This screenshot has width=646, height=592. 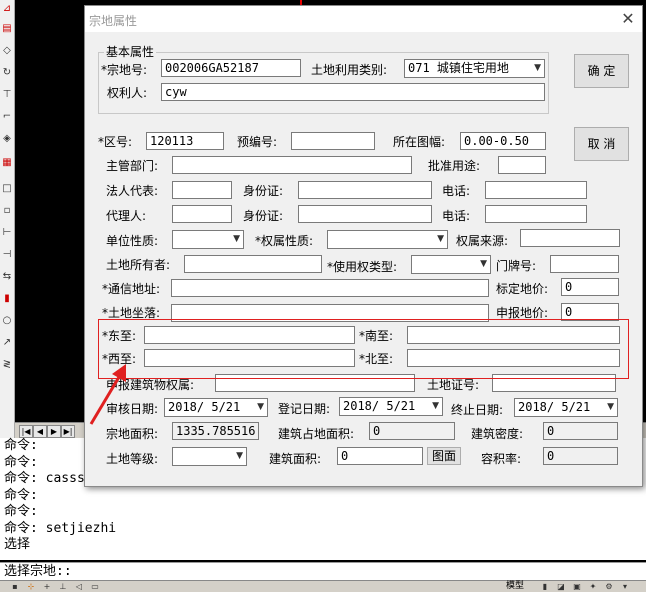 I want to click on tool-icon: ⊣, so click(x=7, y=255).